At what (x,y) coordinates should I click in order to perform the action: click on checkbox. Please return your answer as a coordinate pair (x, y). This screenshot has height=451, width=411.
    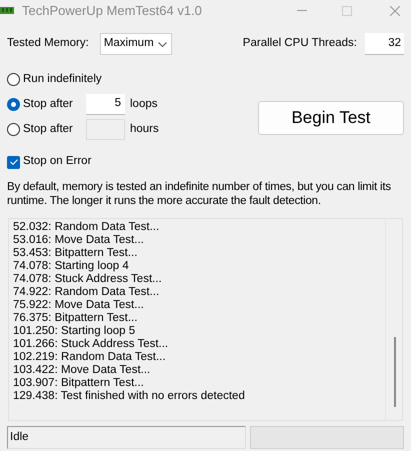
    Looking at the image, I should click on (13, 162).